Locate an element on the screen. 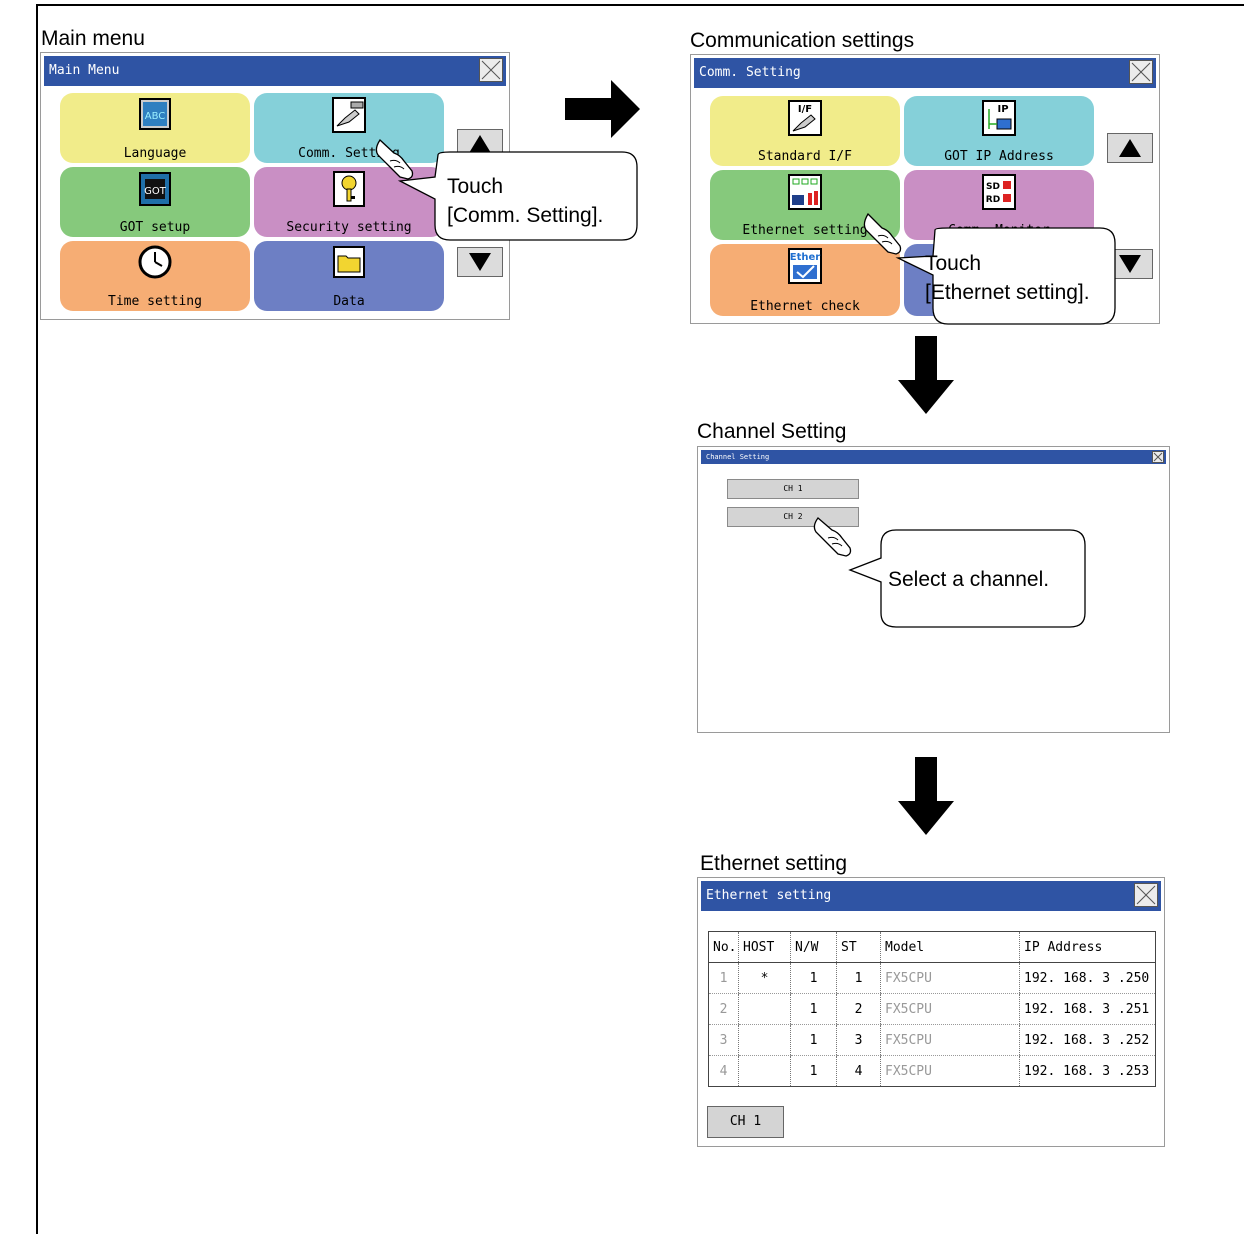 Image resolution: width=1244 pixels, height=1234 pixels. menu-tile-got-setup: GOT GOT setup is located at coordinates (155, 202).